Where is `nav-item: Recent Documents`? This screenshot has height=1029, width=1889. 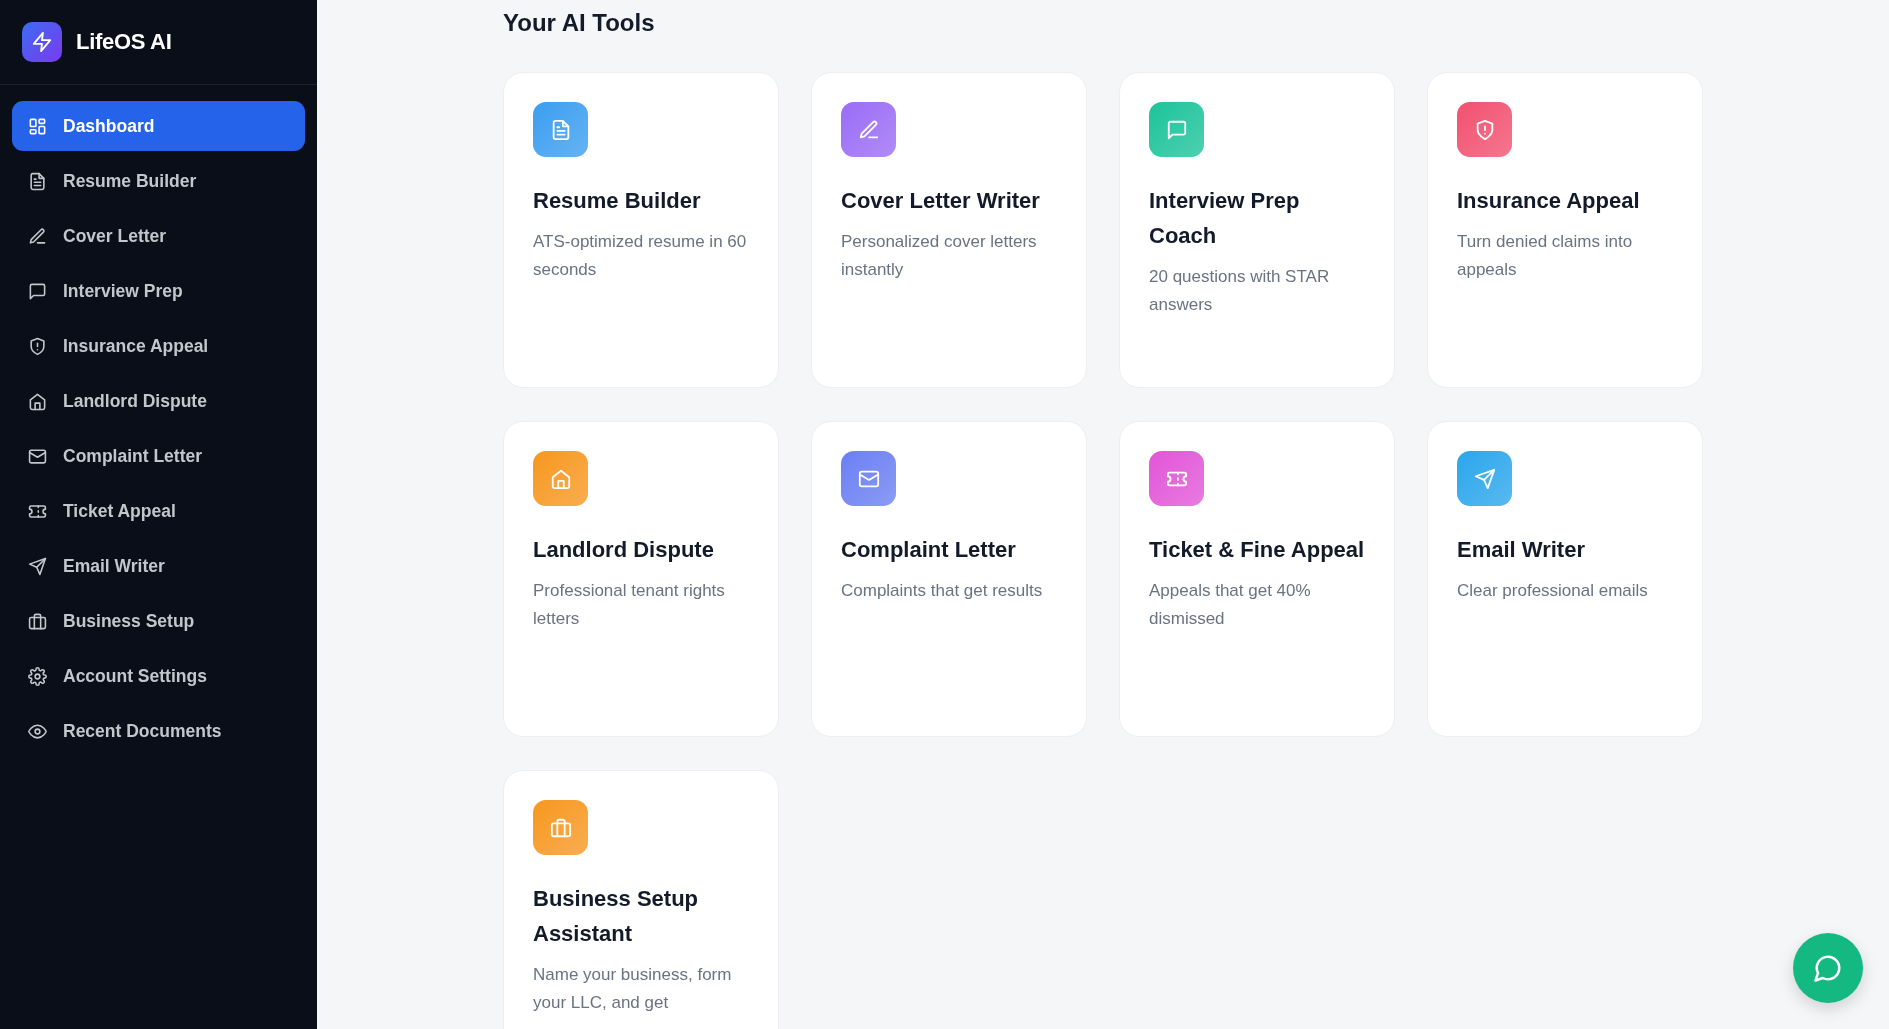
nav-item: Recent Documents is located at coordinates (158, 731).